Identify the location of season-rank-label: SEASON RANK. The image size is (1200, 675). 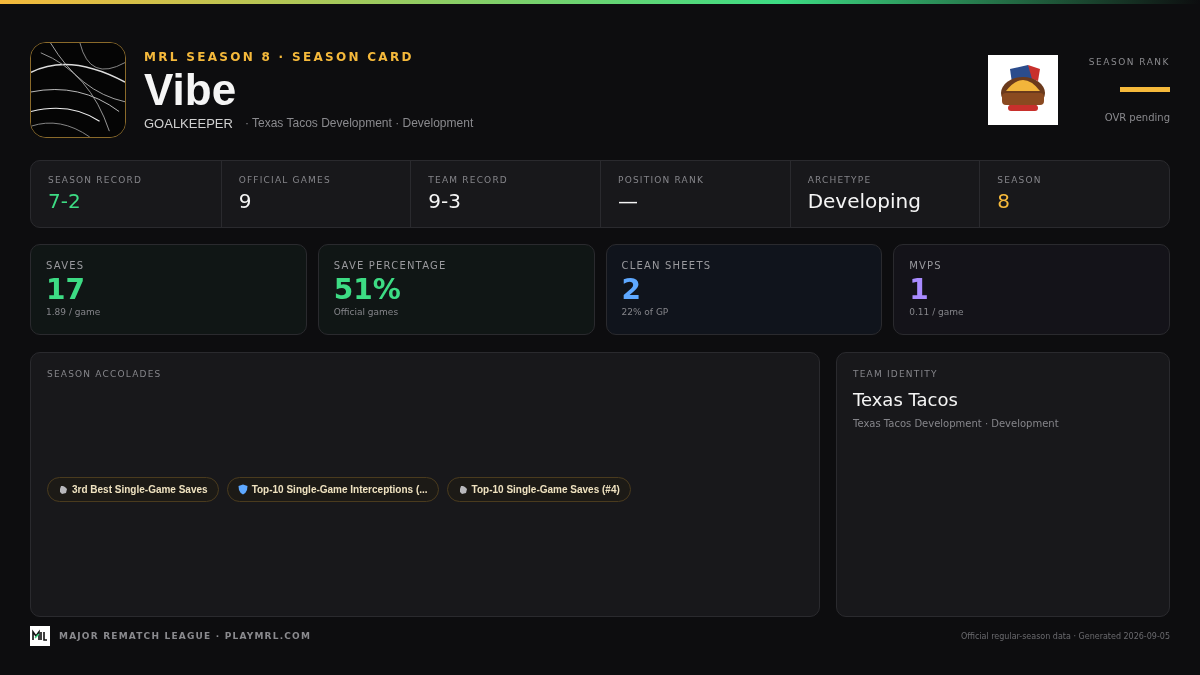
(1129, 62).